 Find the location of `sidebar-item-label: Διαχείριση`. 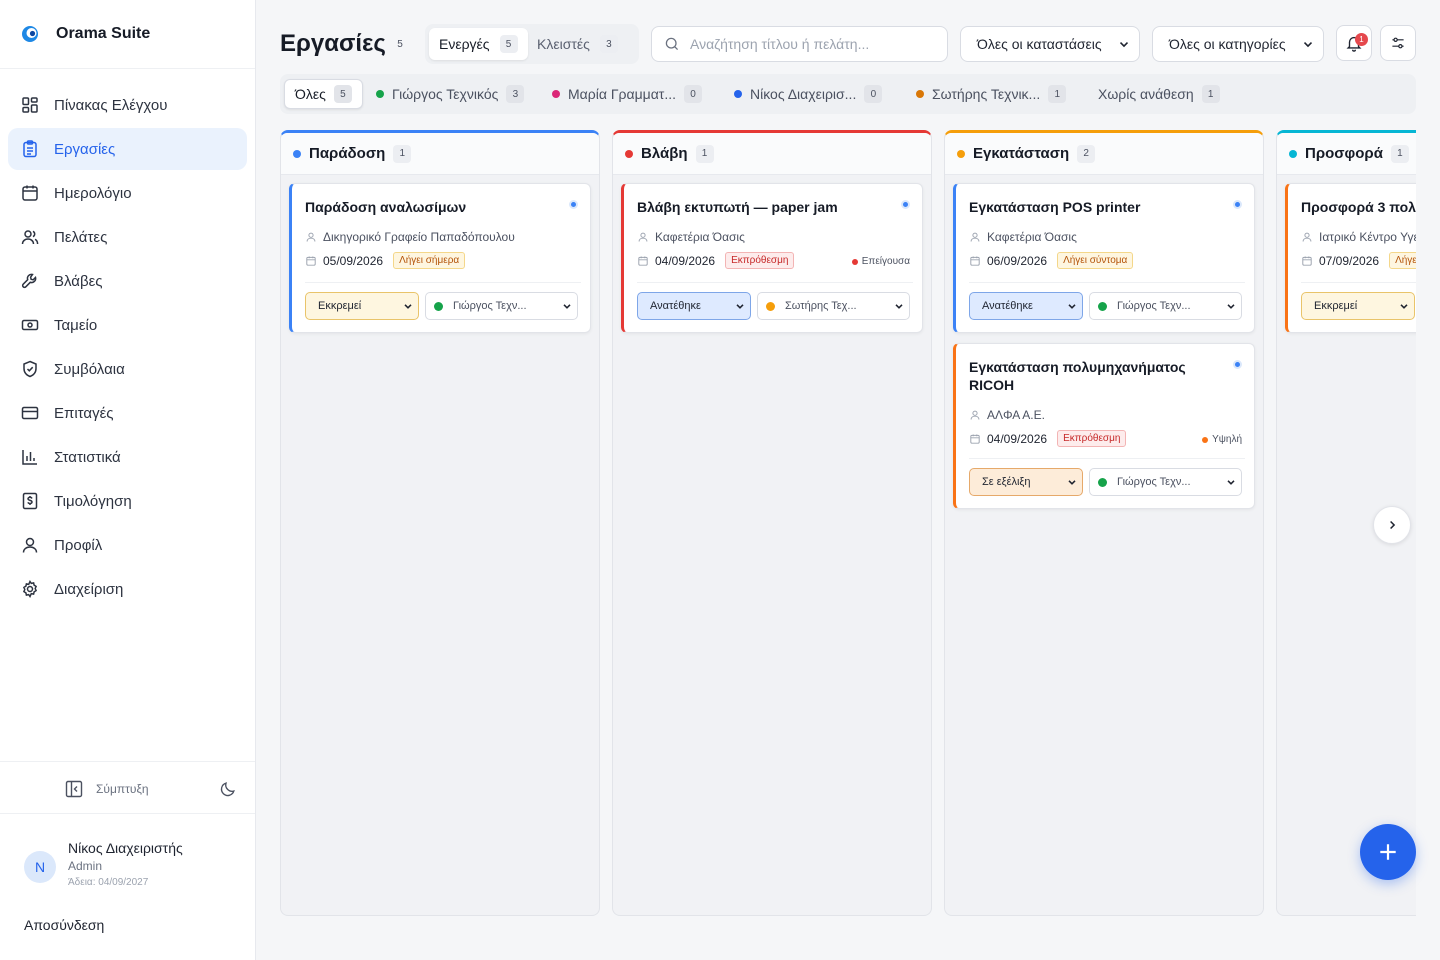

sidebar-item-label: Διαχείριση is located at coordinates (89, 589).